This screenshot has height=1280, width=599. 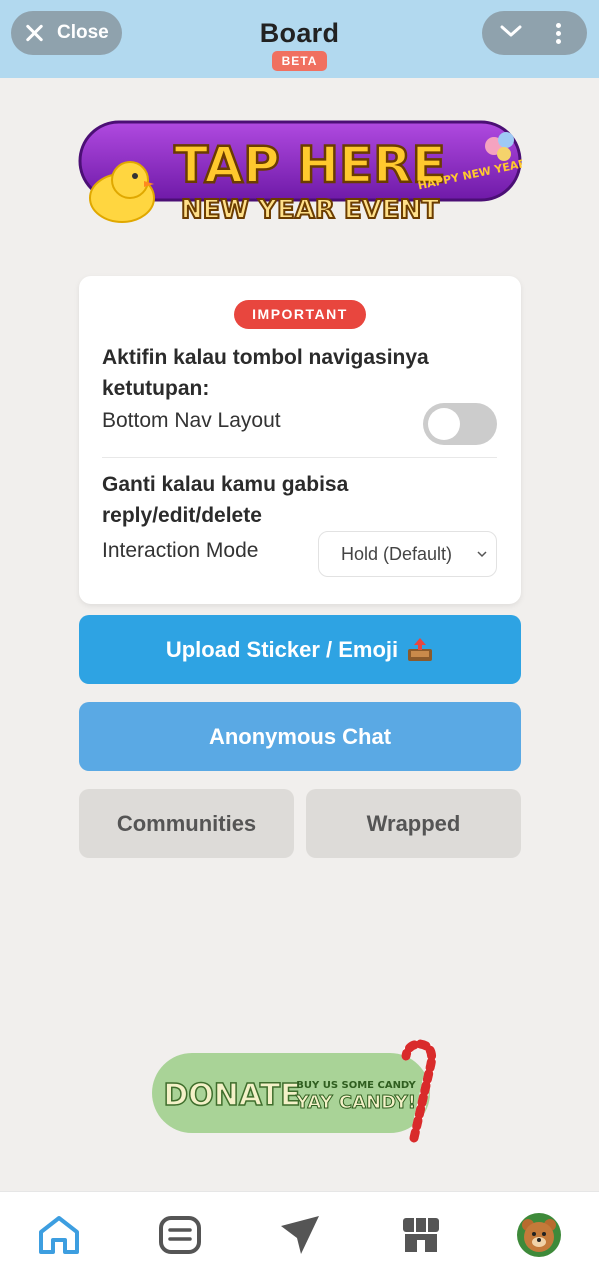 What do you see at coordinates (420, 649) in the screenshot?
I see `outbox-tray-icon` at bounding box center [420, 649].